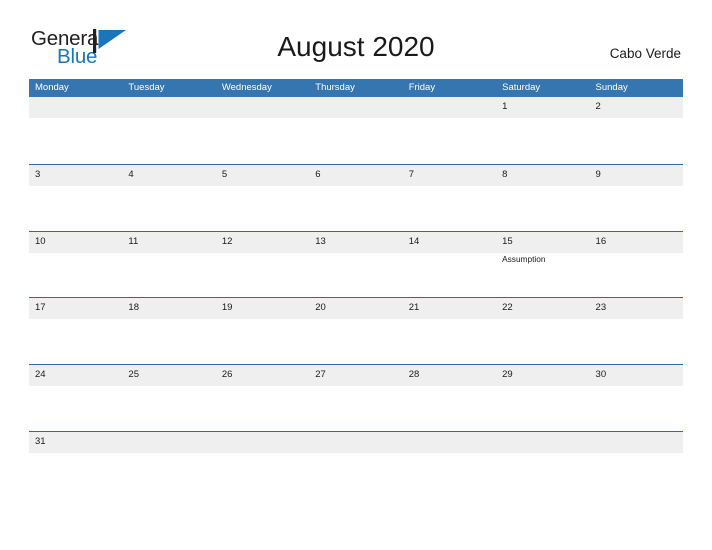  I want to click on day-number: 15, so click(507, 241).